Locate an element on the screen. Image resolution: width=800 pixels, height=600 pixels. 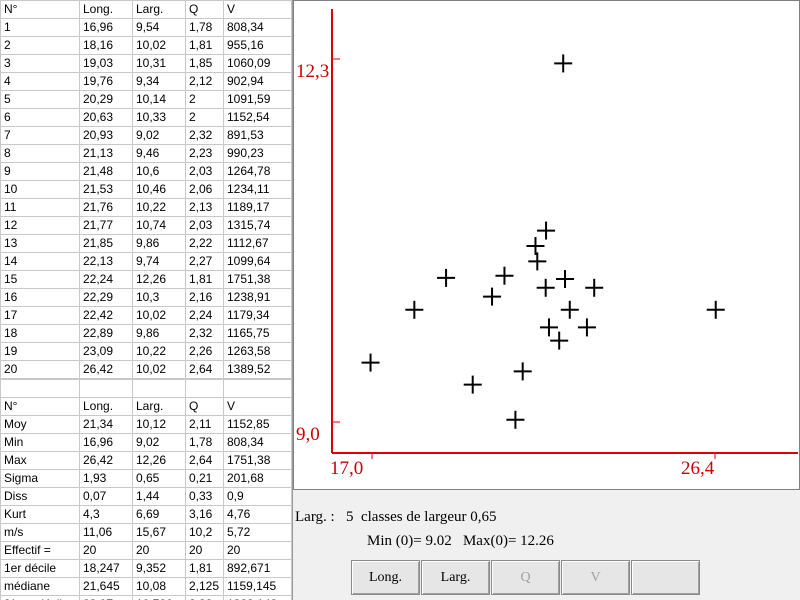
table-cell: 1,81 is located at coordinates (204, 568).